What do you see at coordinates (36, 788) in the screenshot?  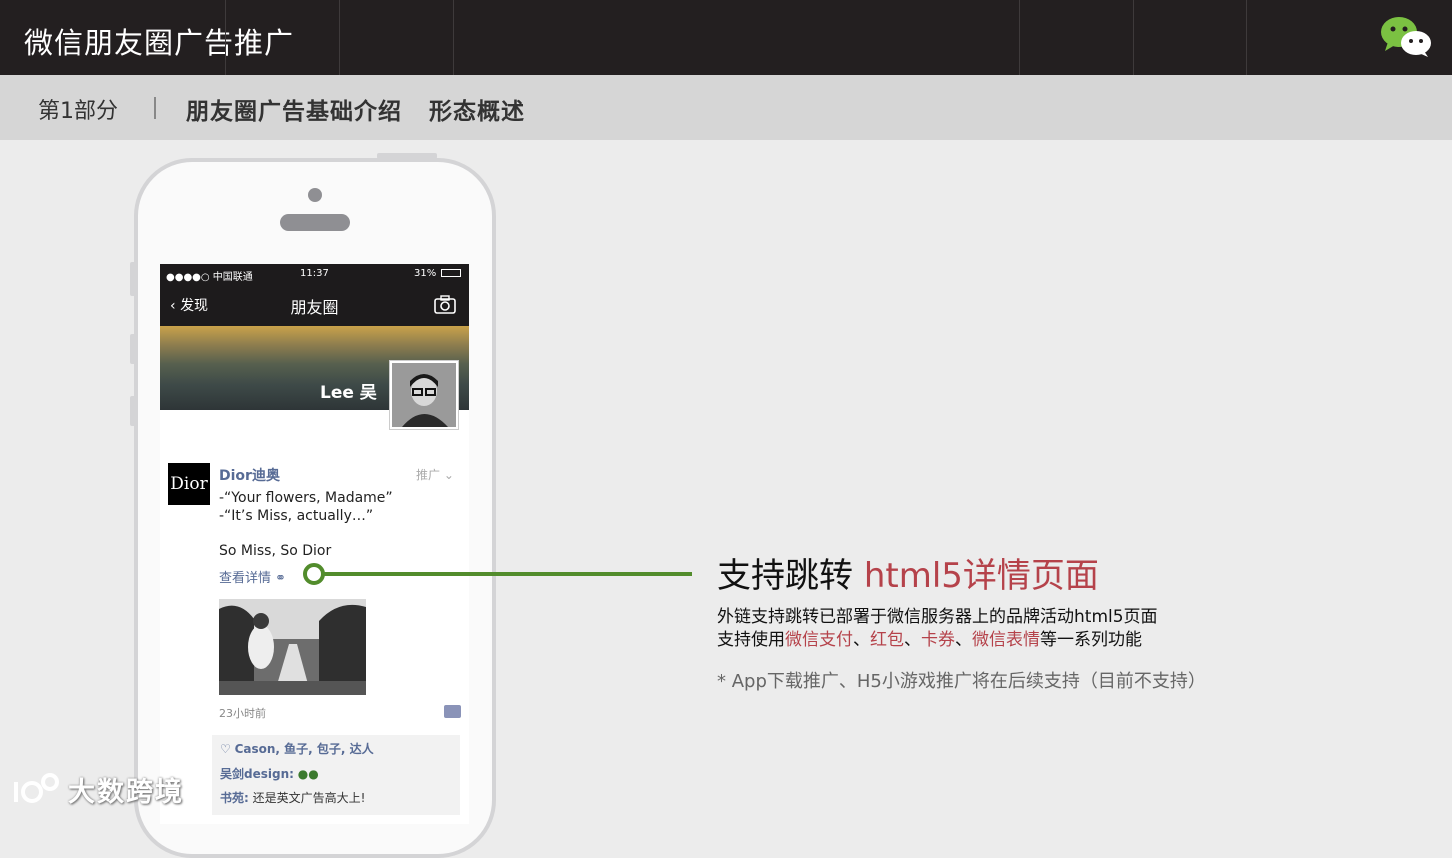 I see `watermark-logo-icon` at bounding box center [36, 788].